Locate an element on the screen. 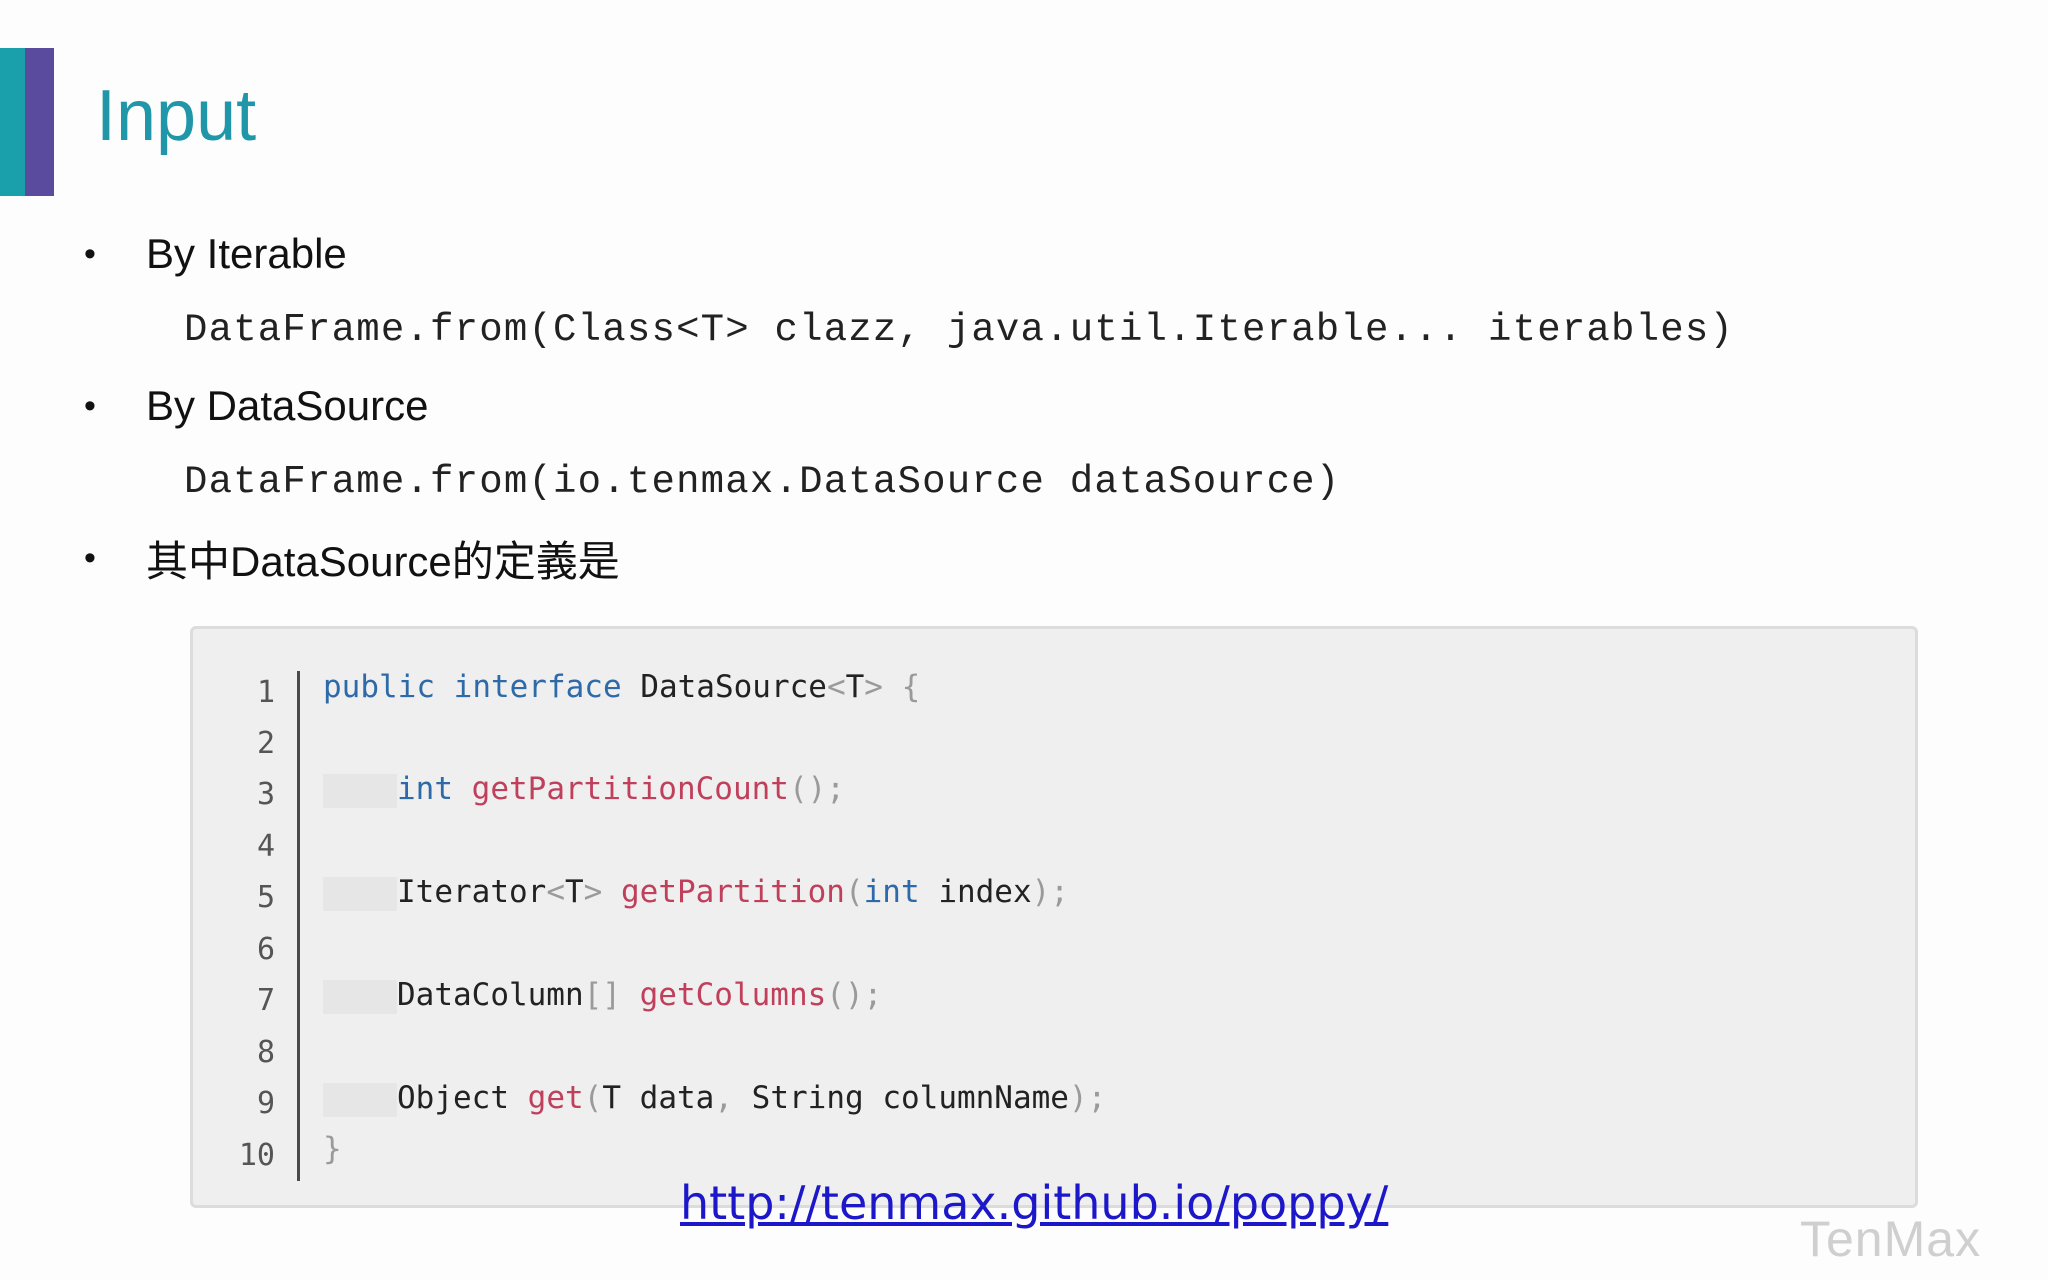  bullet-item-datasource: • By DataSource is located at coordinates (256, 406).